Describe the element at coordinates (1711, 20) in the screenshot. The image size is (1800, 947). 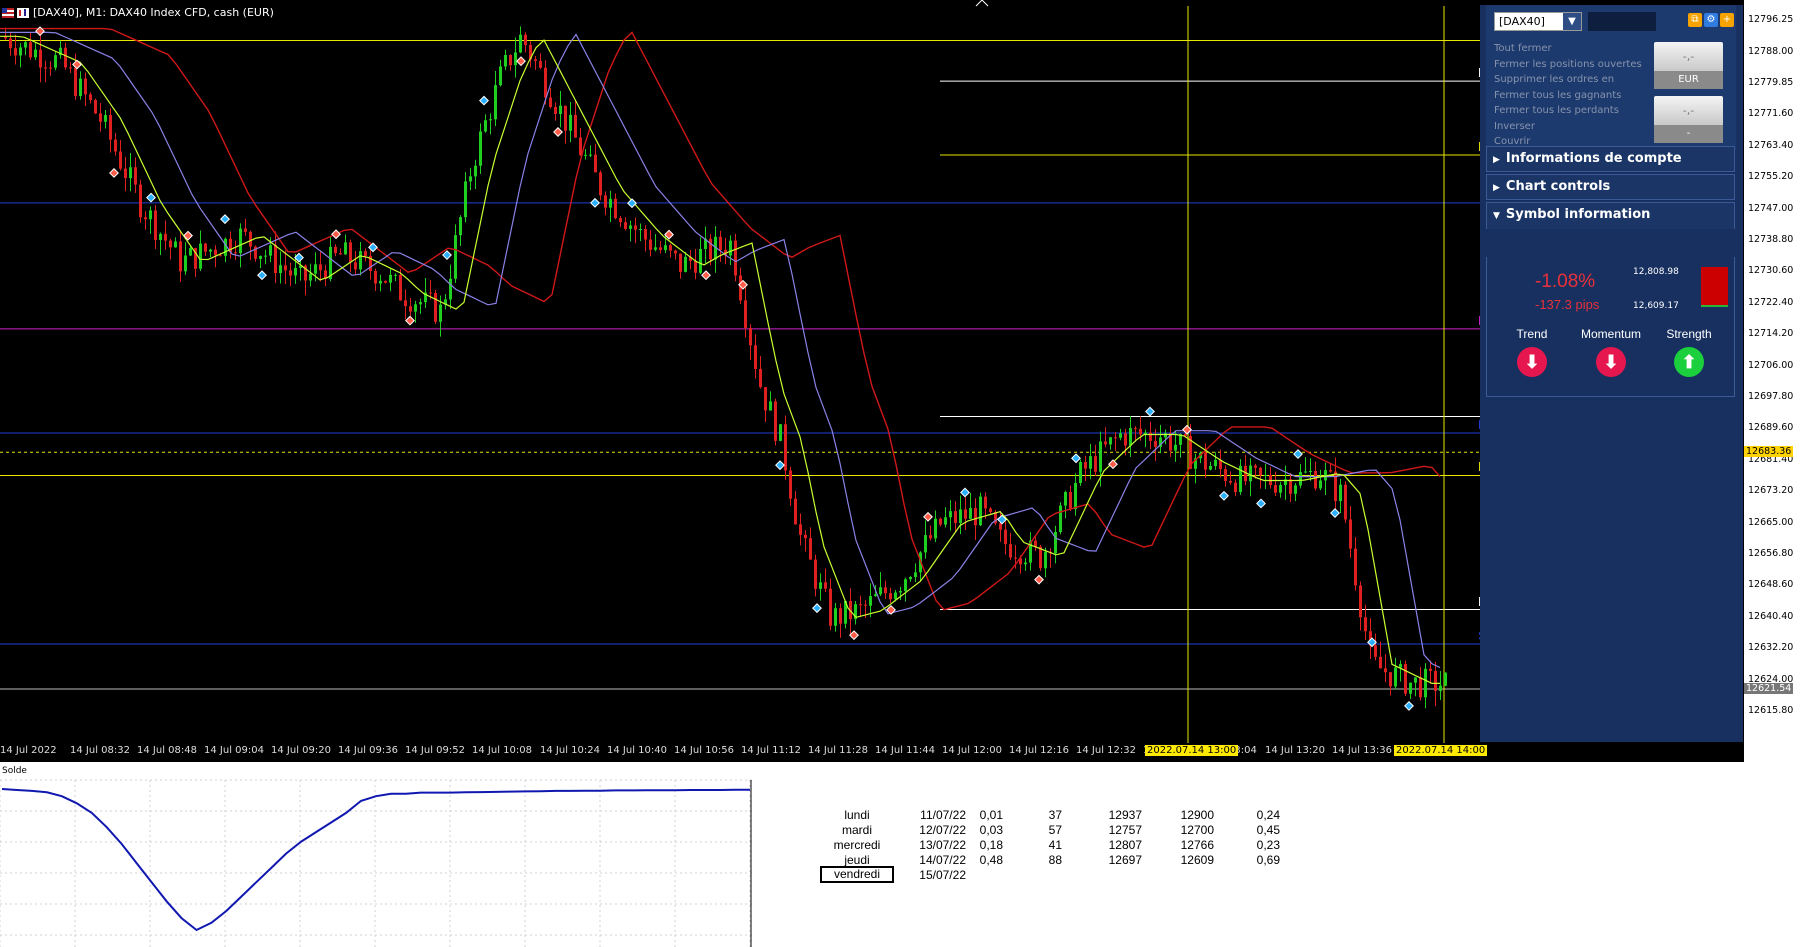
I see `gear-icon: ⚙` at that location.